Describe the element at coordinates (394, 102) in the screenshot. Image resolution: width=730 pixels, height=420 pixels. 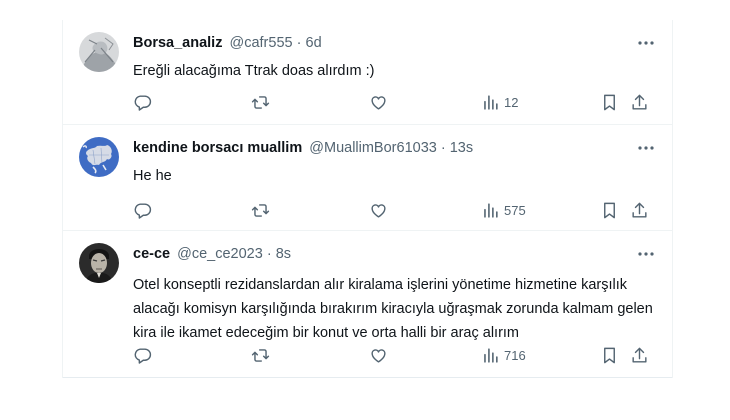
I see `action-bar: 12` at that location.